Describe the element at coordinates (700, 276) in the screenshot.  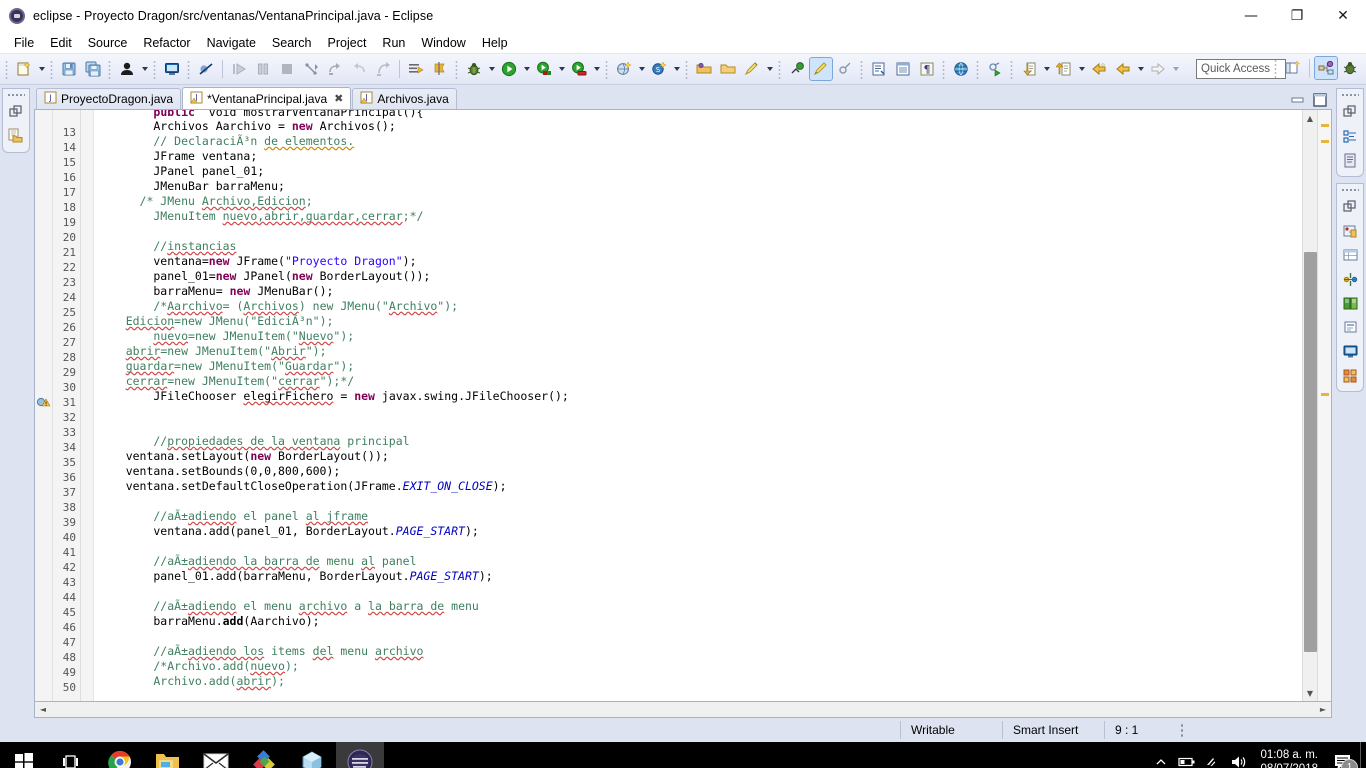
I see `code-line: panel_01=new JPanel(new BorderLayout());` at that location.